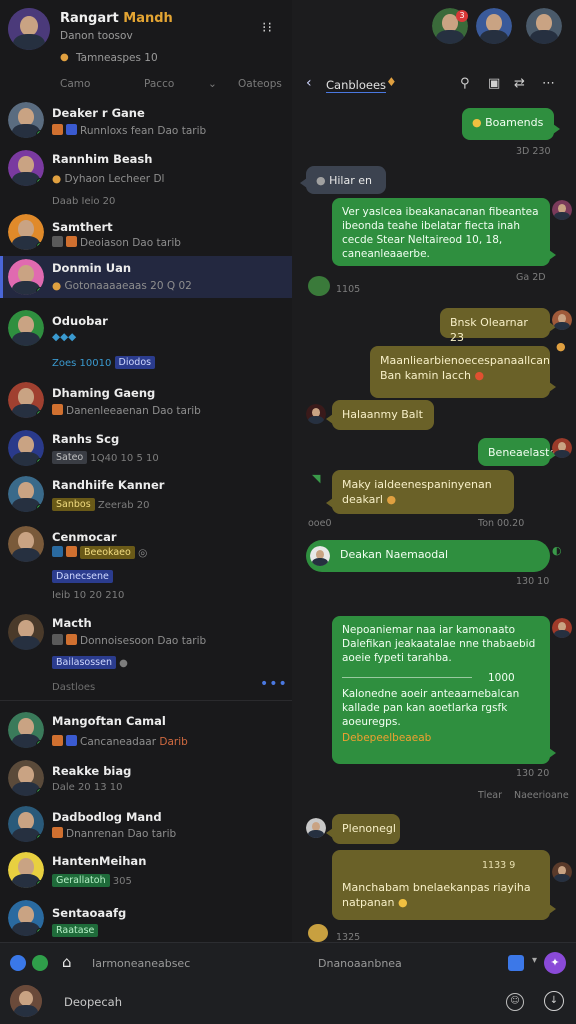  I want to click on lock-icon: ●, so click(64, 57).